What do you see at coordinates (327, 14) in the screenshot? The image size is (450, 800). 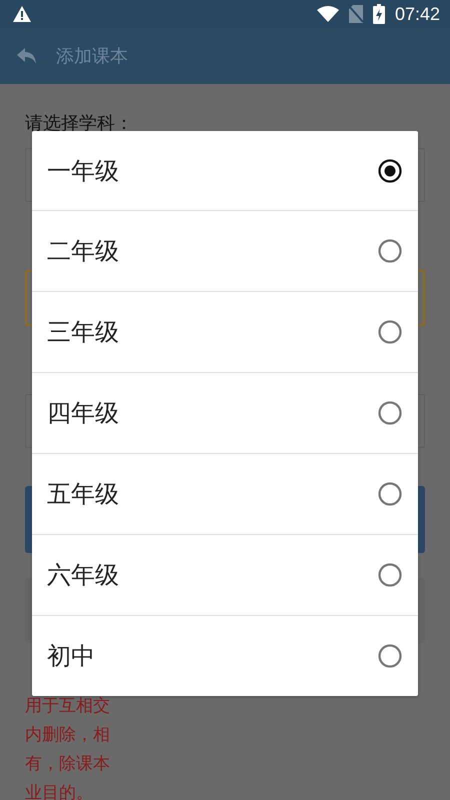 I see `wifi-icon` at bounding box center [327, 14].